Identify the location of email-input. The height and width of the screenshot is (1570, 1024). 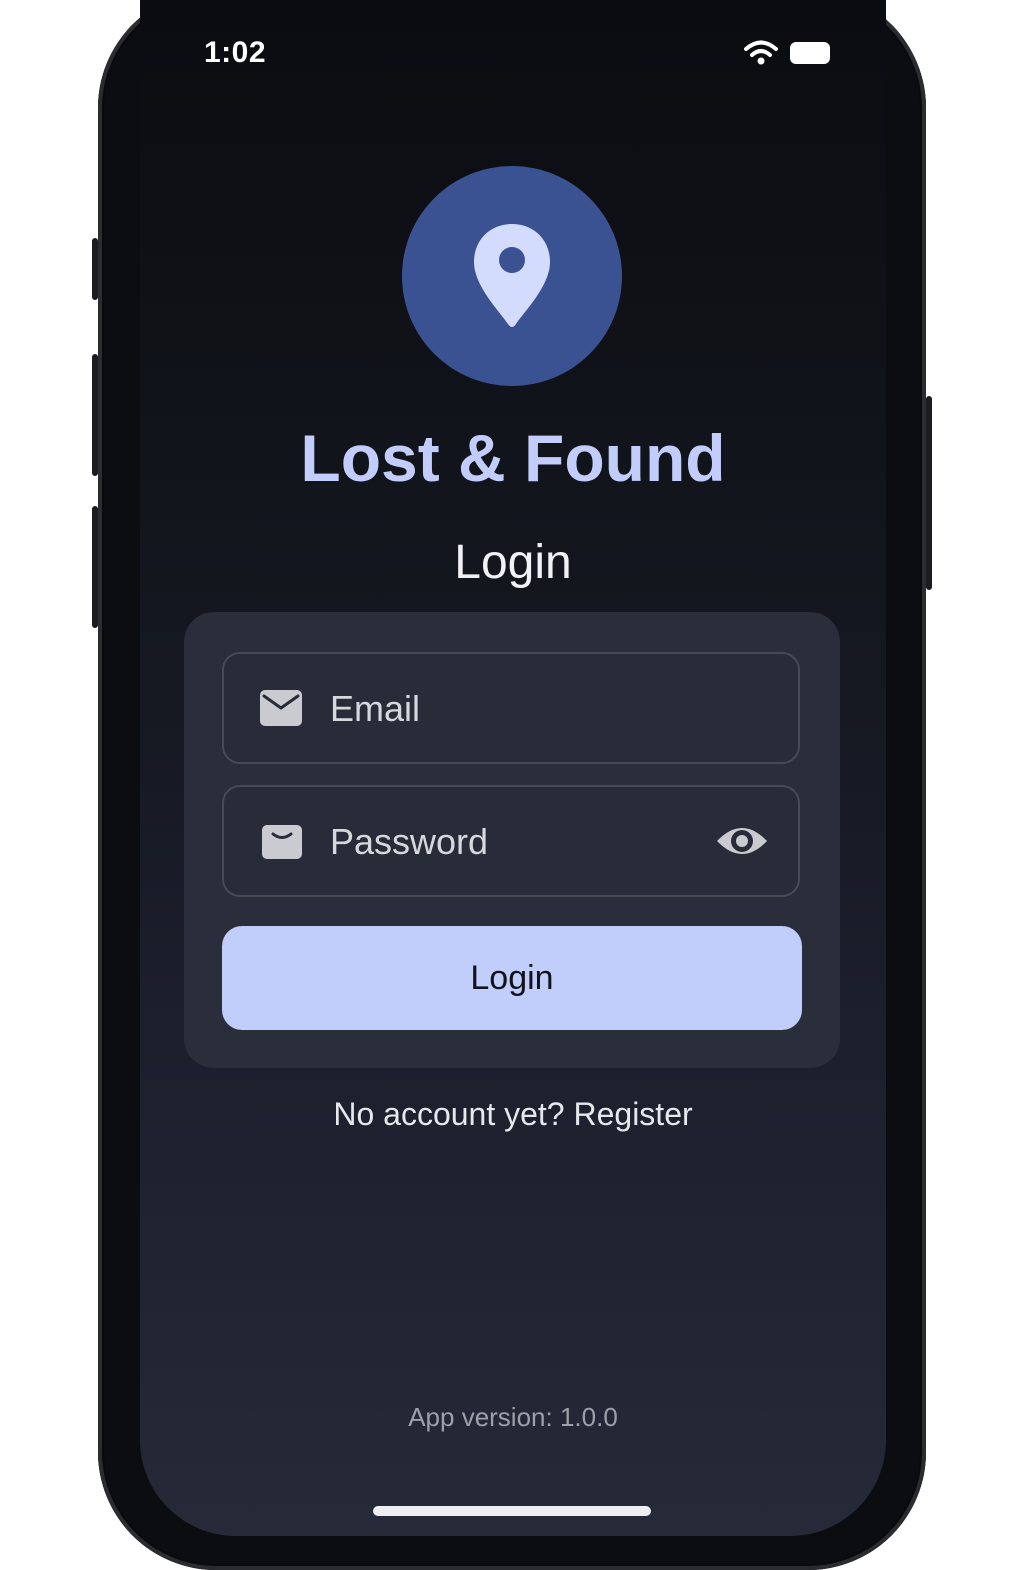
(500, 709).